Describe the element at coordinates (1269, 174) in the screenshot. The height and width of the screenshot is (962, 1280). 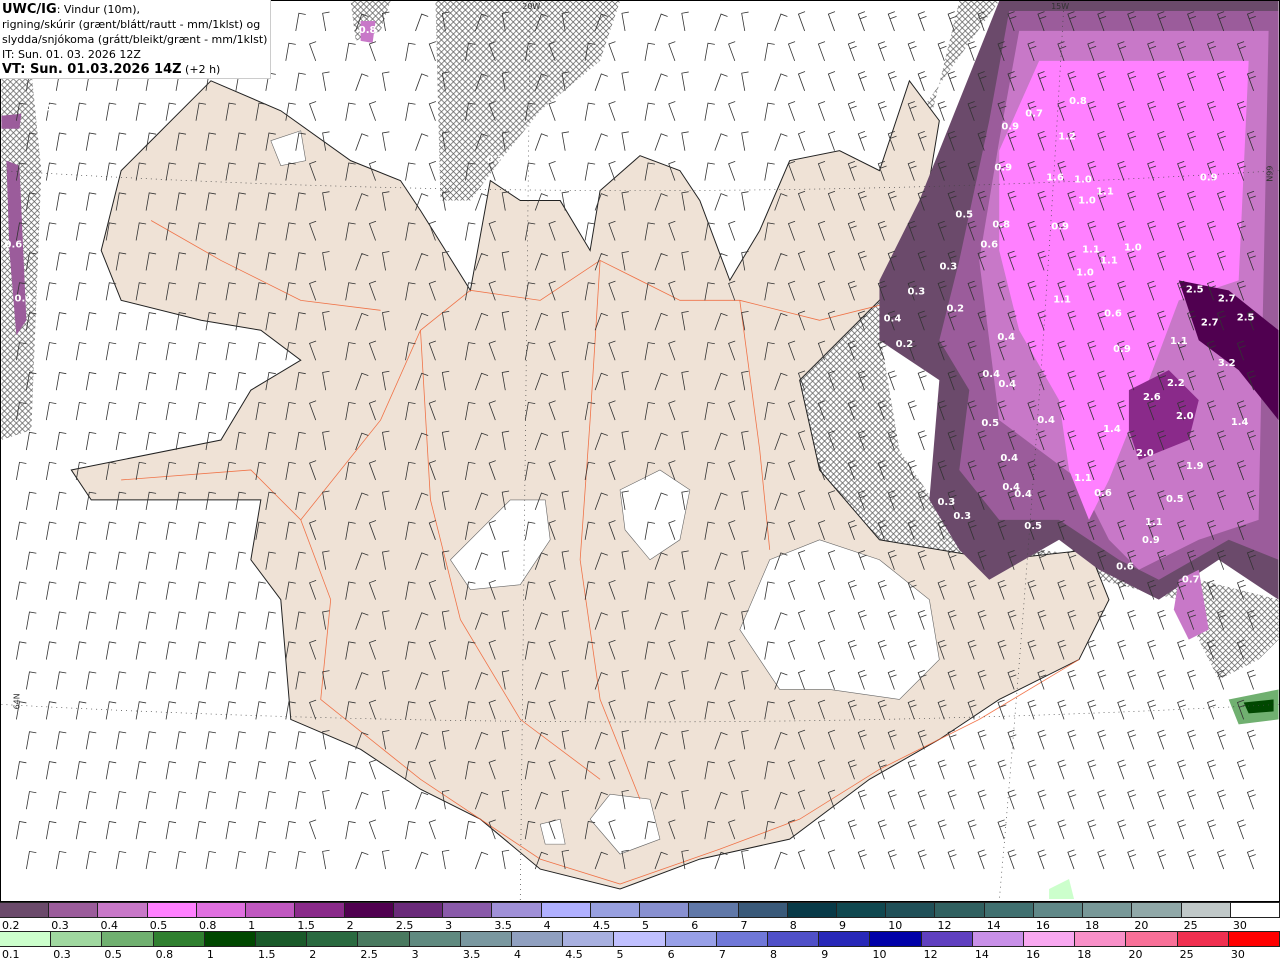
I see `grid-label-lat-66n: 66N` at that location.